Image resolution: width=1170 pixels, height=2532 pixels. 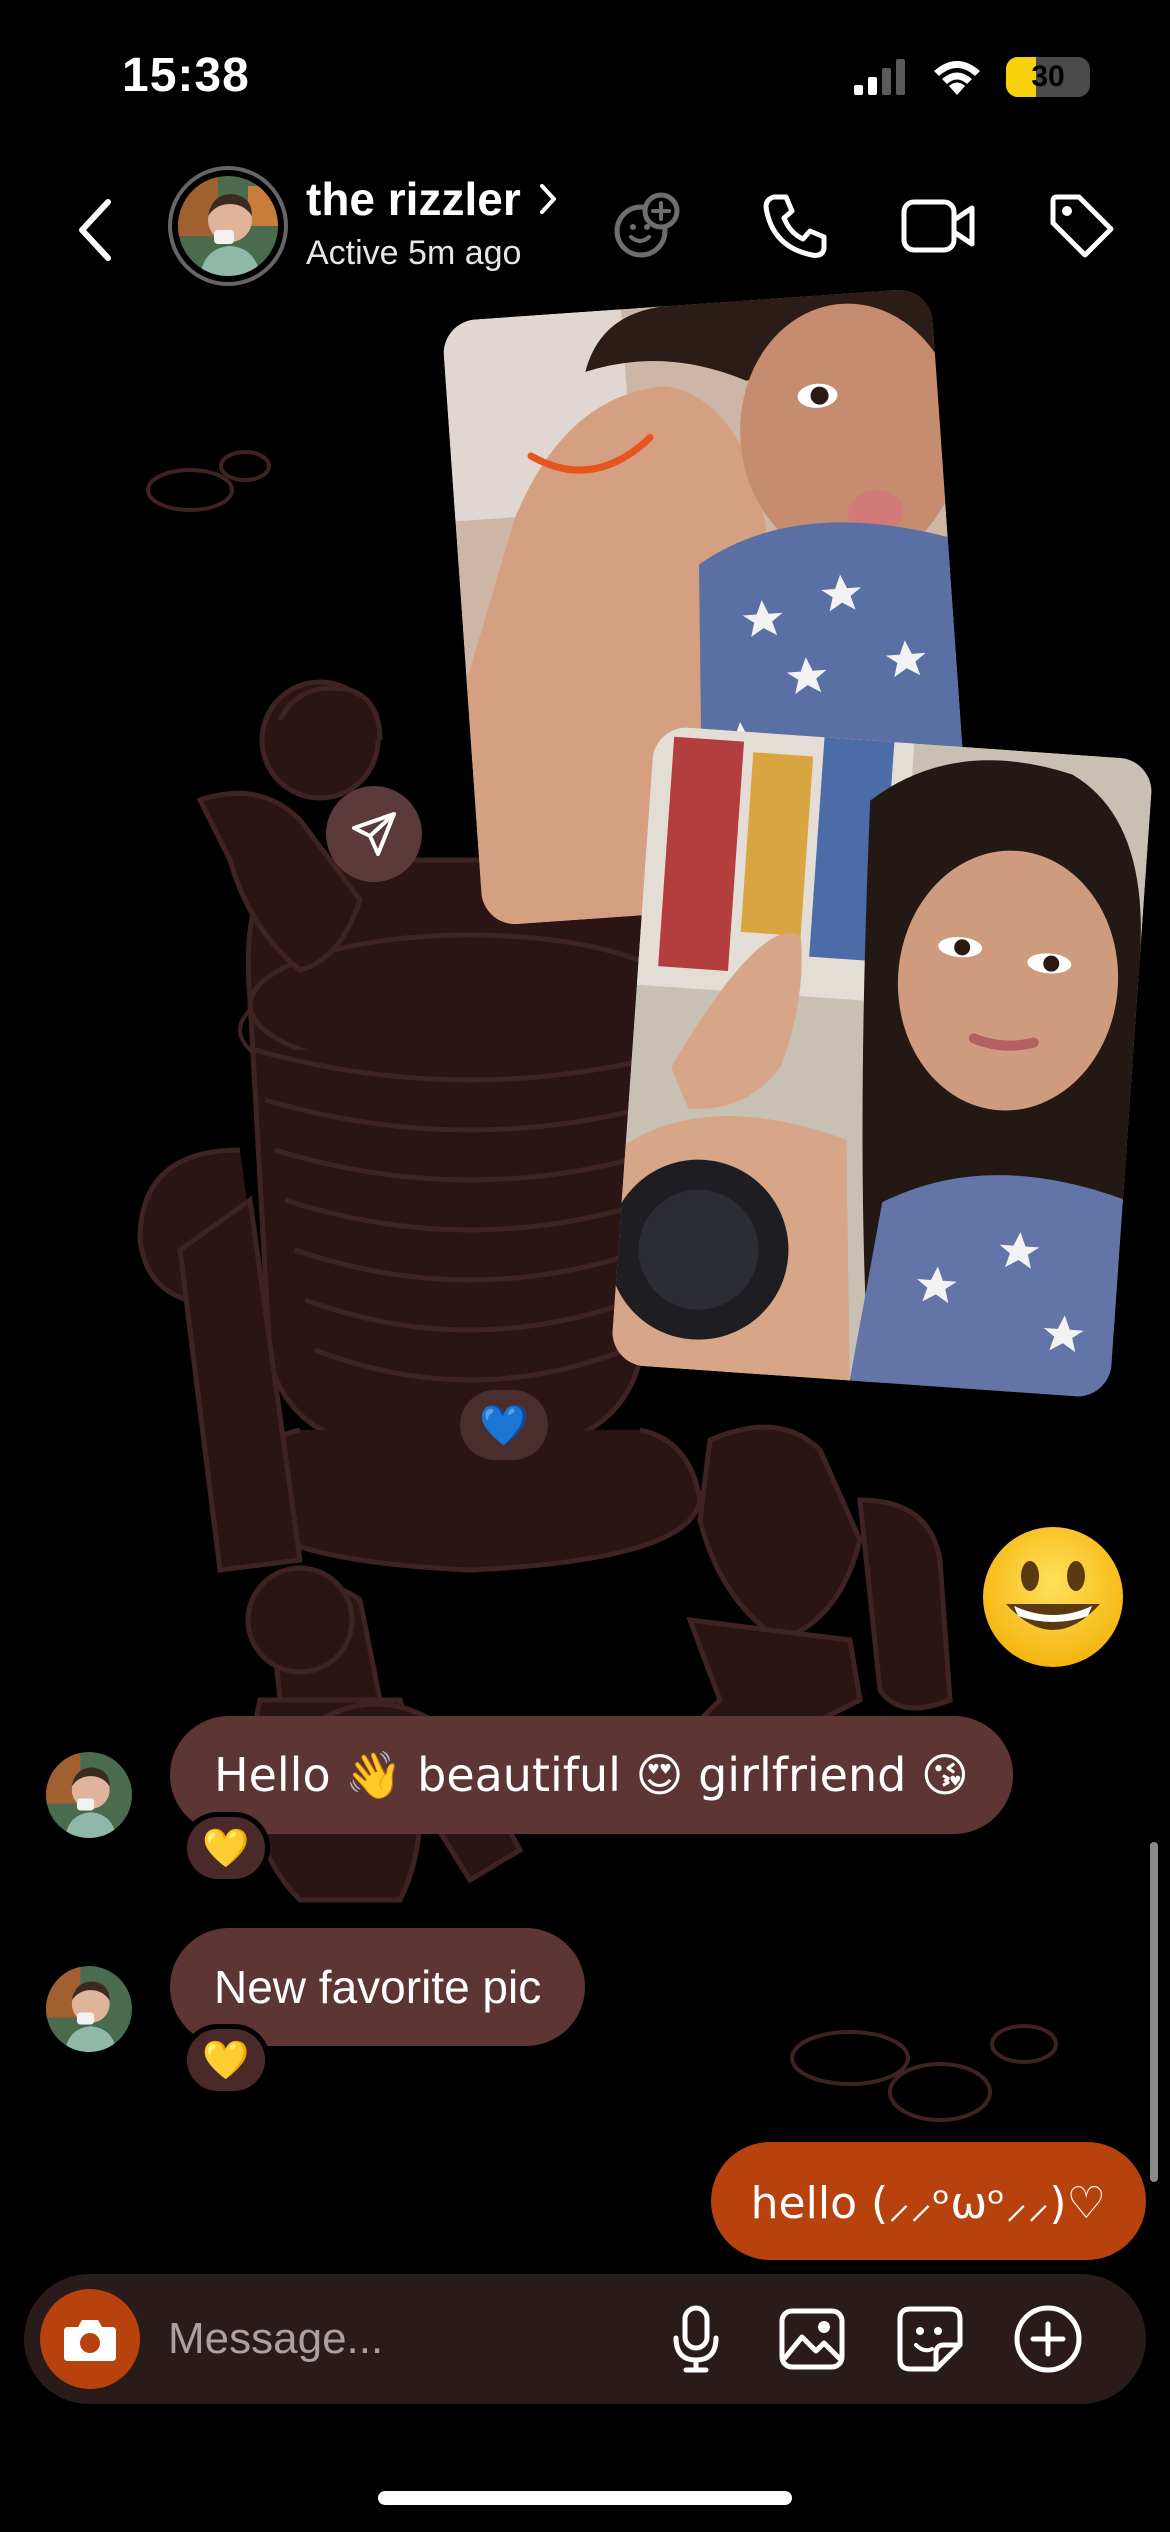 I want to click on battery-indicator: 30, so click(x=1048, y=77).